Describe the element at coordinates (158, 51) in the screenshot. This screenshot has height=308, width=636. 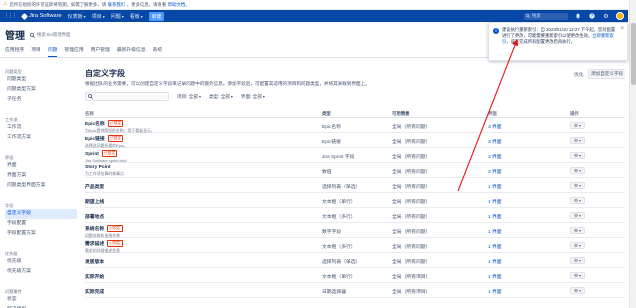
I see `tab-system: 系统` at that location.